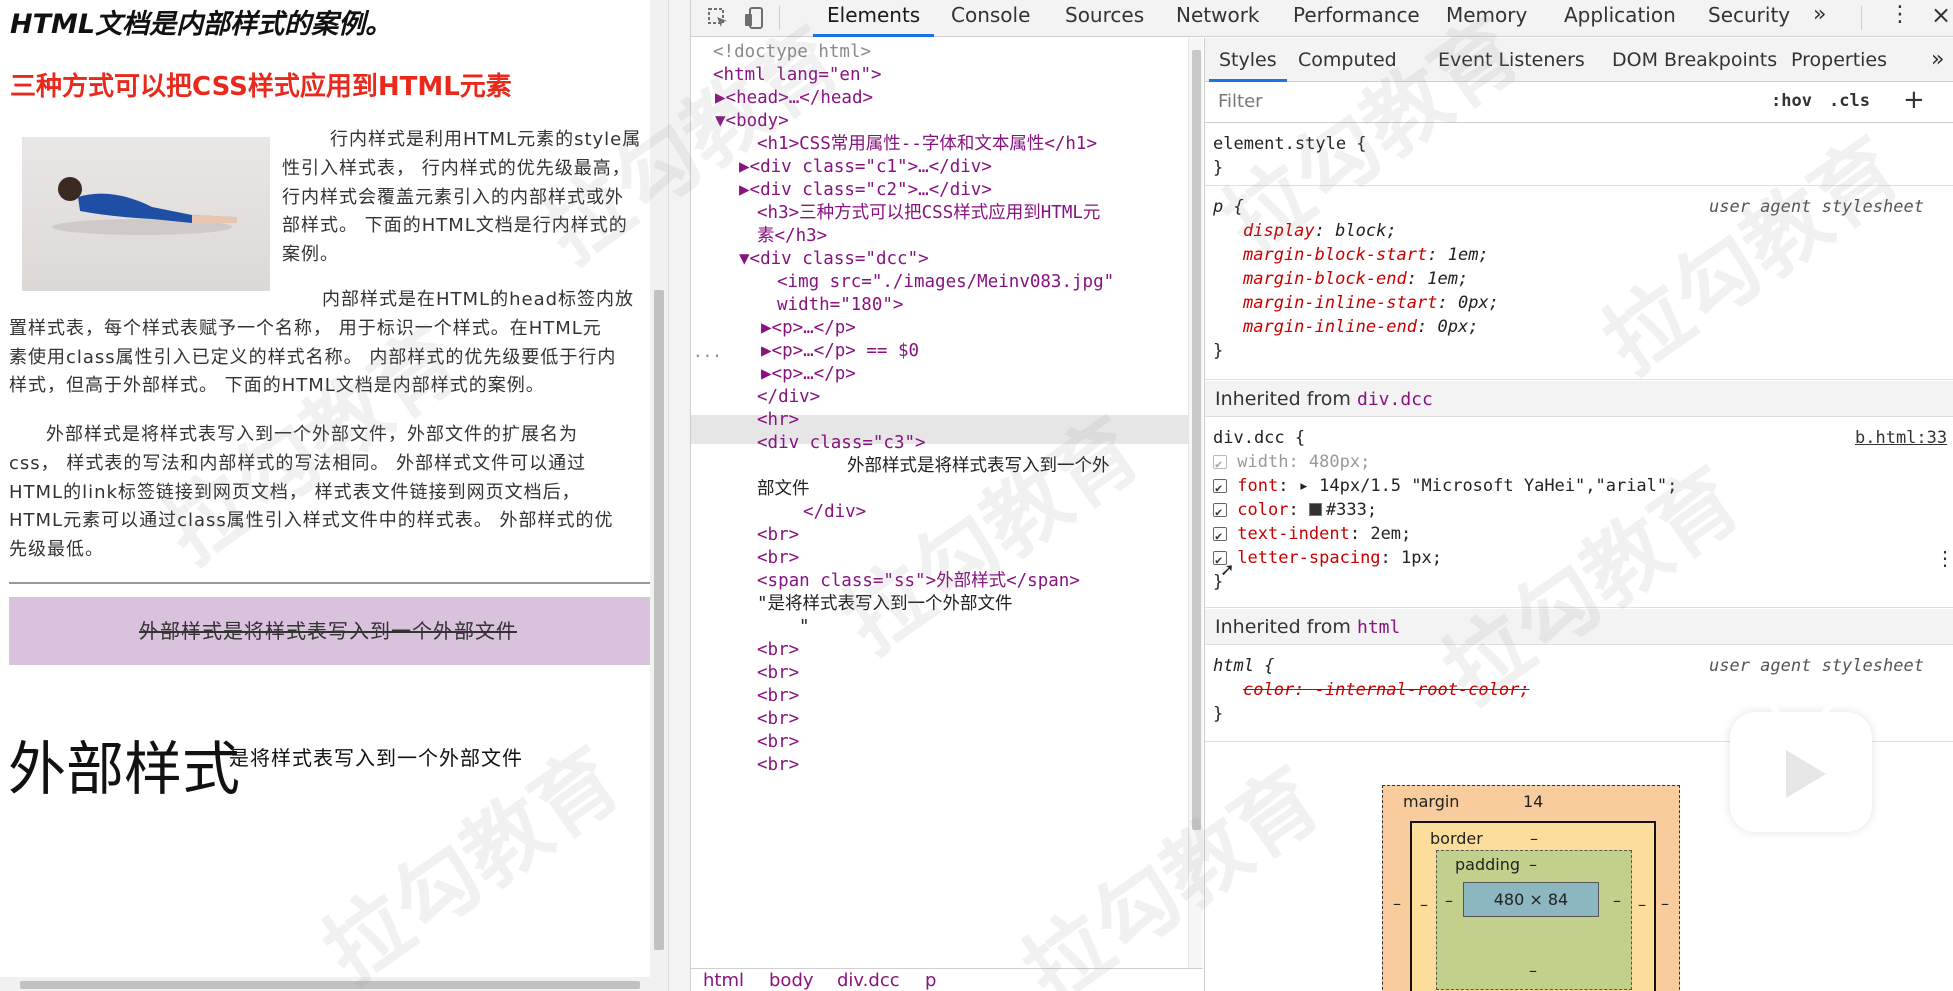 This screenshot has width=1953, height=991. Describe the element at coordinates (1397, 903) in the screenshot. I see `margin-left-value: –` at that location.